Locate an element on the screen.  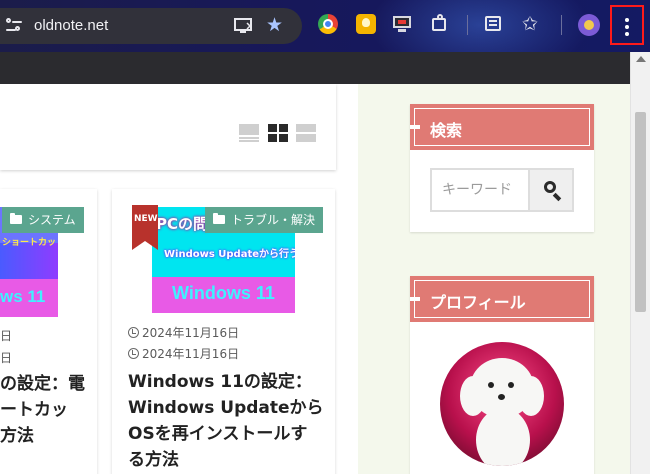
category-label: トラブル・解決 is located at coordinates (273, 220).